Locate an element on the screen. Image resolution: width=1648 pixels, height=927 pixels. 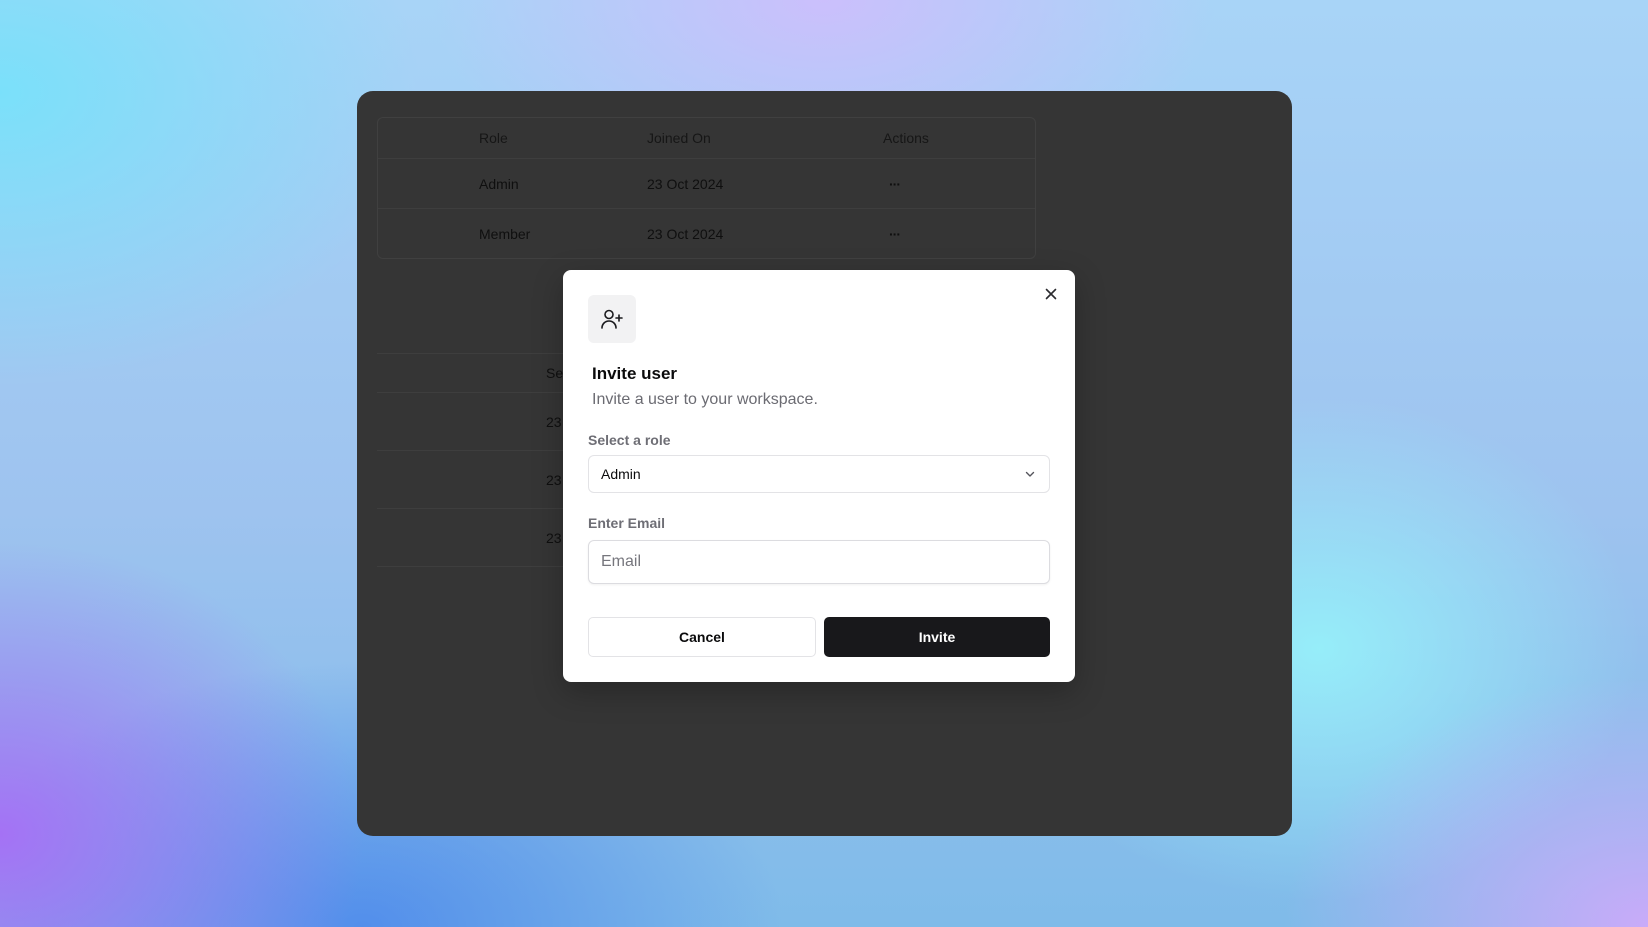
column-header: Se is located at coordinates (555, 373).